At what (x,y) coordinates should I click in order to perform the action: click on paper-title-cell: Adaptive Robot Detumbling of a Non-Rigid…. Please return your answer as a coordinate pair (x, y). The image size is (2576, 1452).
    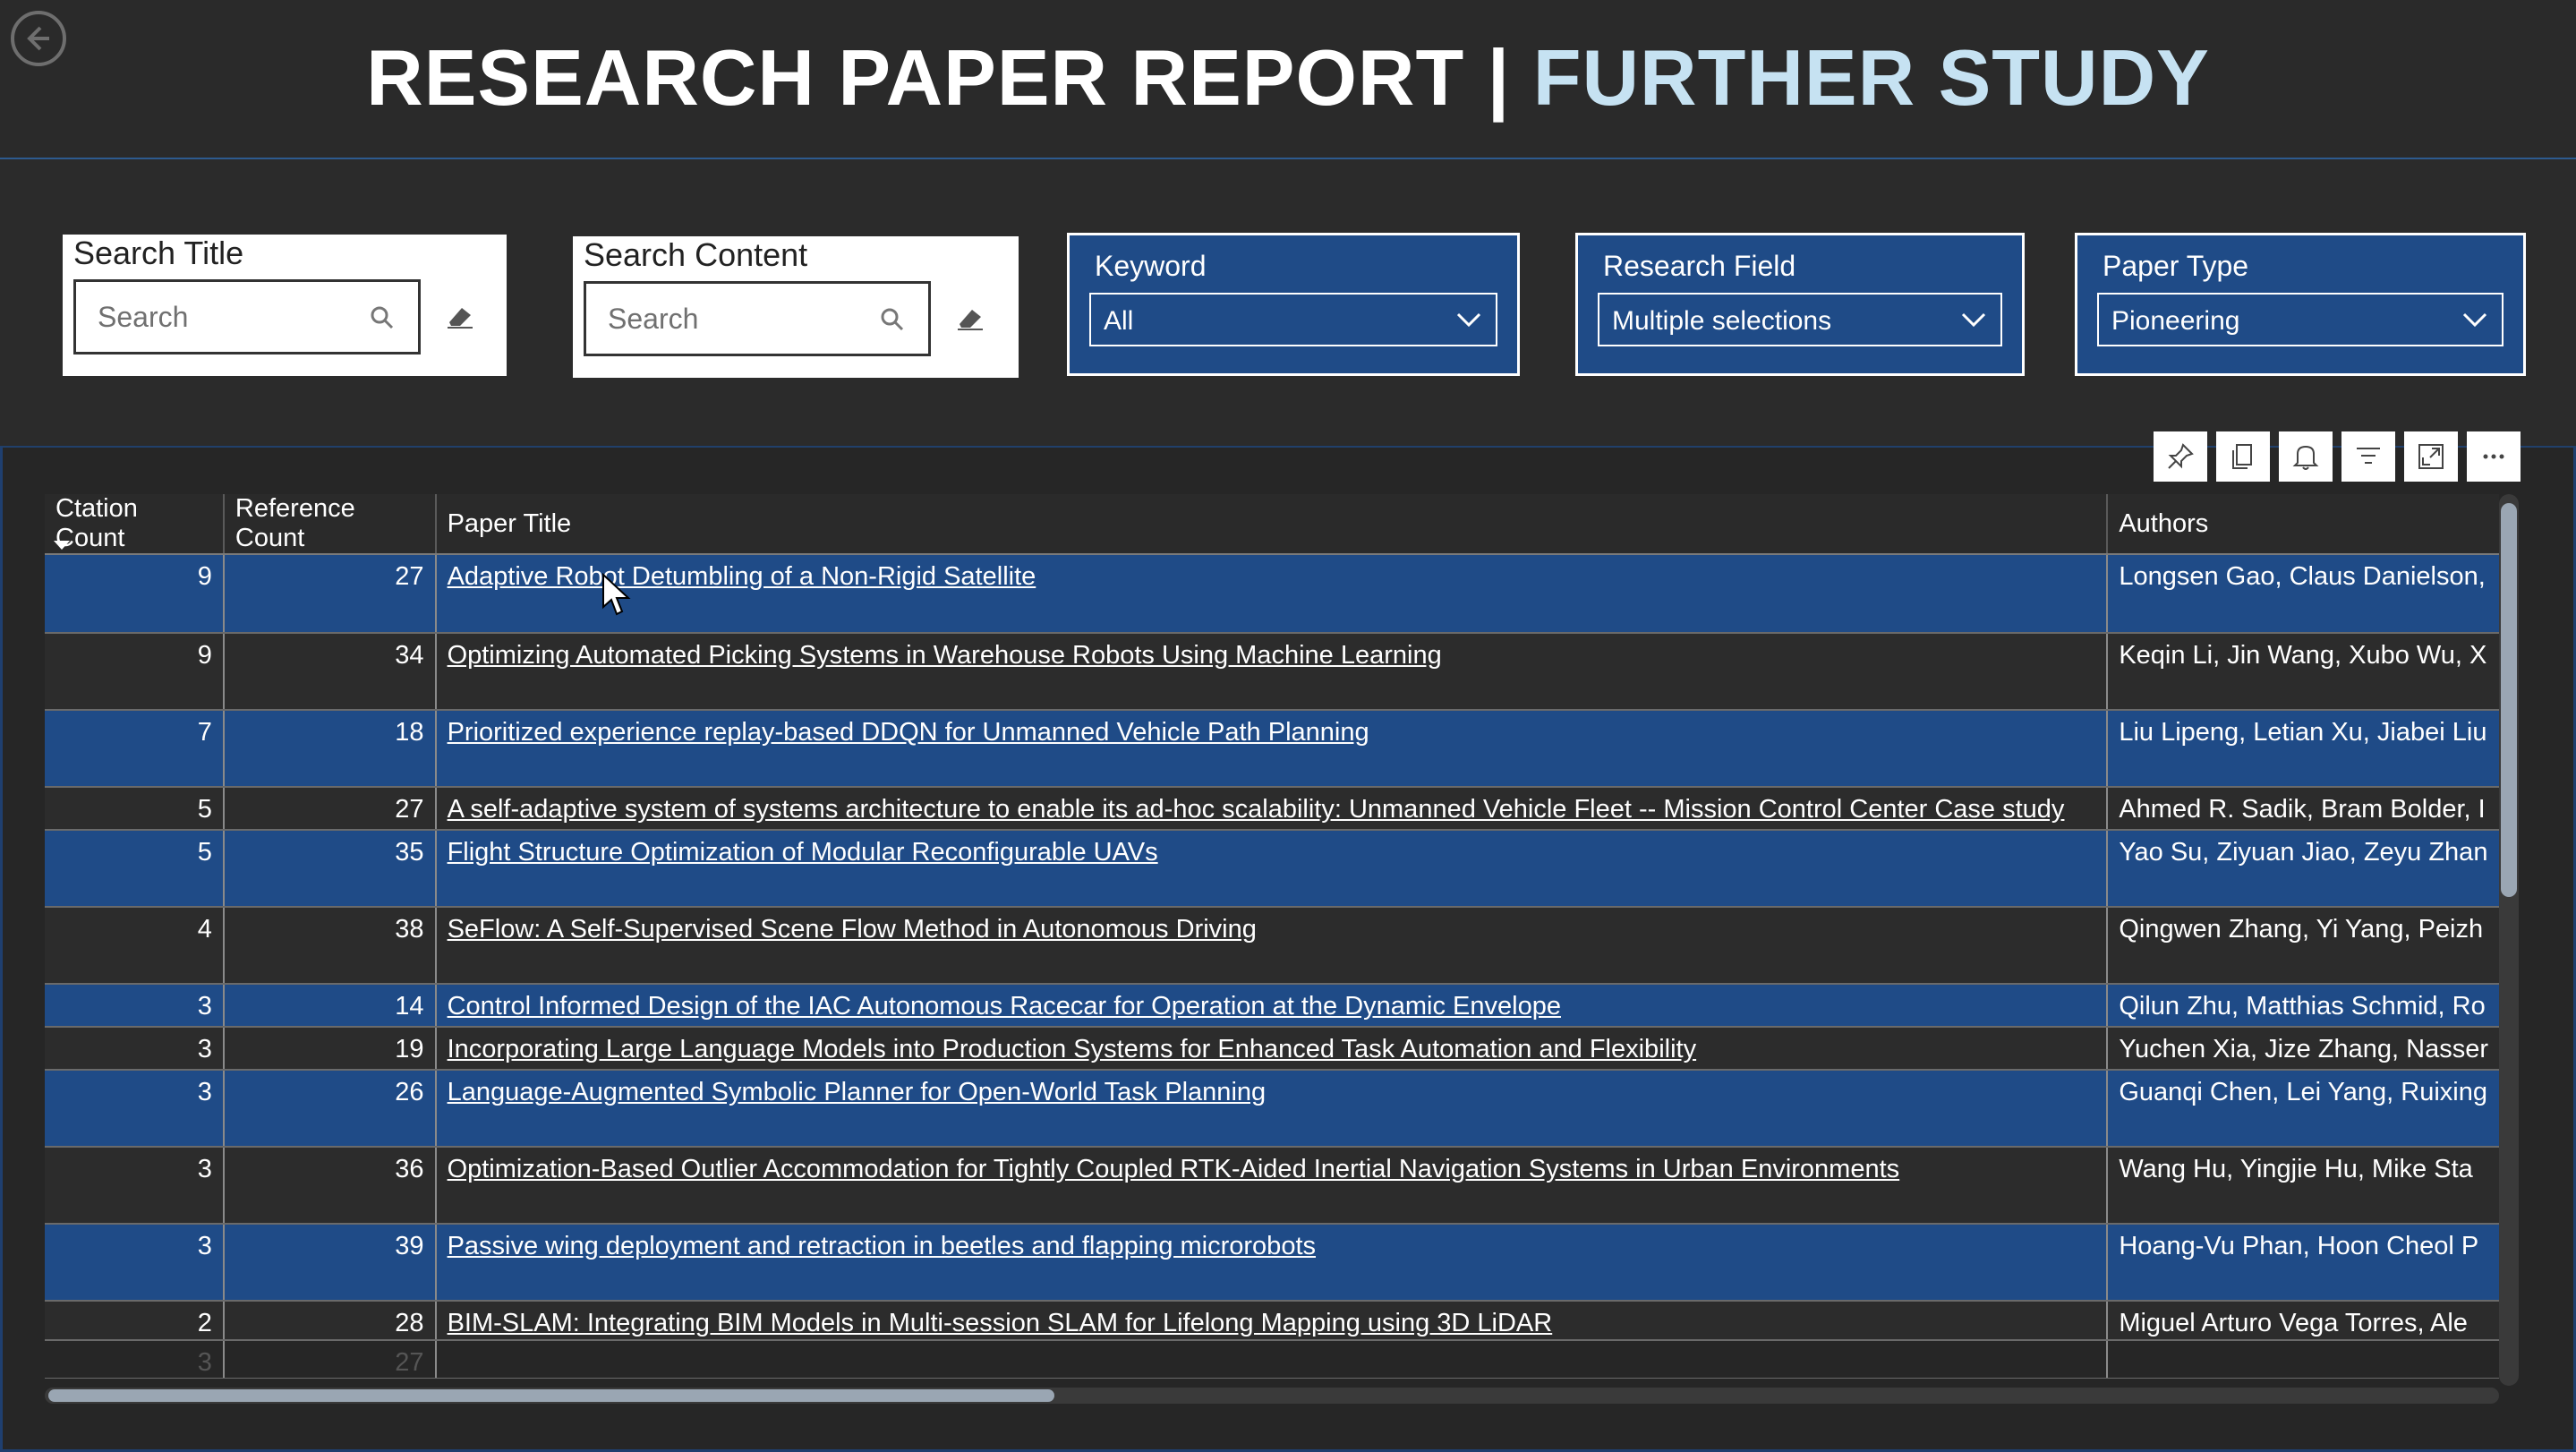
    Looking at the image, I should click on (1272, 594).